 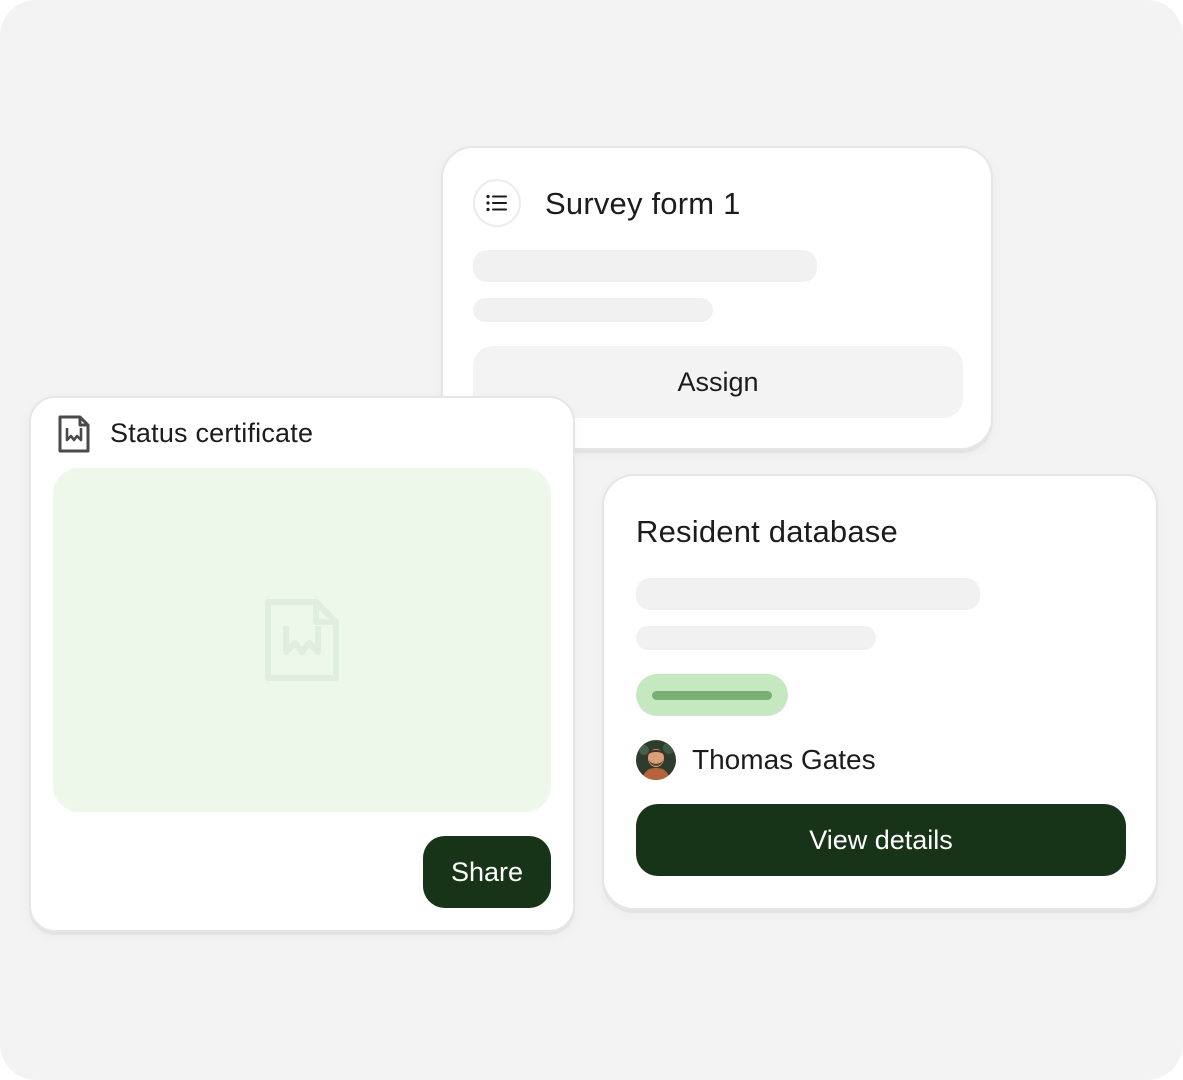 What do you see at coordinates (881, 840) in the screenshot?
I see `view-details-button: View details` at bounding box center [881, 840].